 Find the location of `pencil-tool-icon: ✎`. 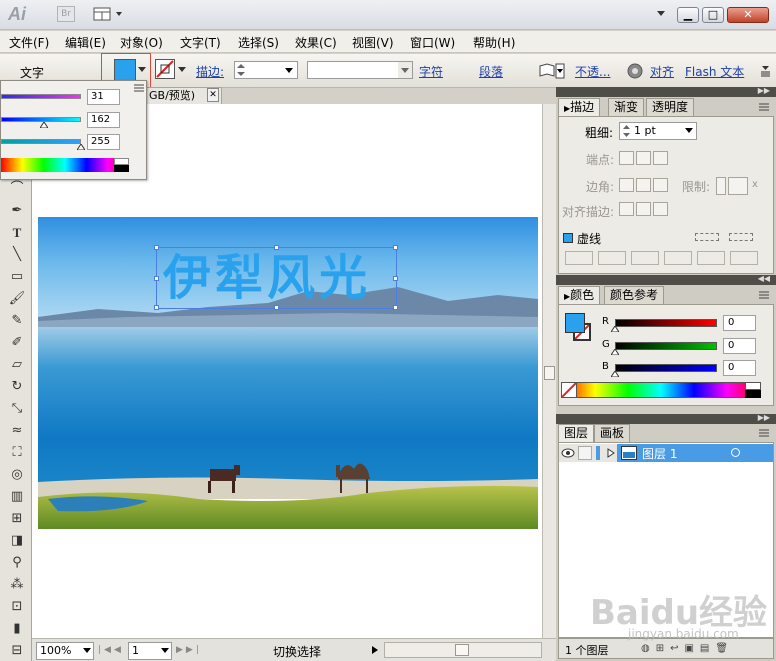

pencil-tool-icon: ✎ is located at coordinates (17, 321).